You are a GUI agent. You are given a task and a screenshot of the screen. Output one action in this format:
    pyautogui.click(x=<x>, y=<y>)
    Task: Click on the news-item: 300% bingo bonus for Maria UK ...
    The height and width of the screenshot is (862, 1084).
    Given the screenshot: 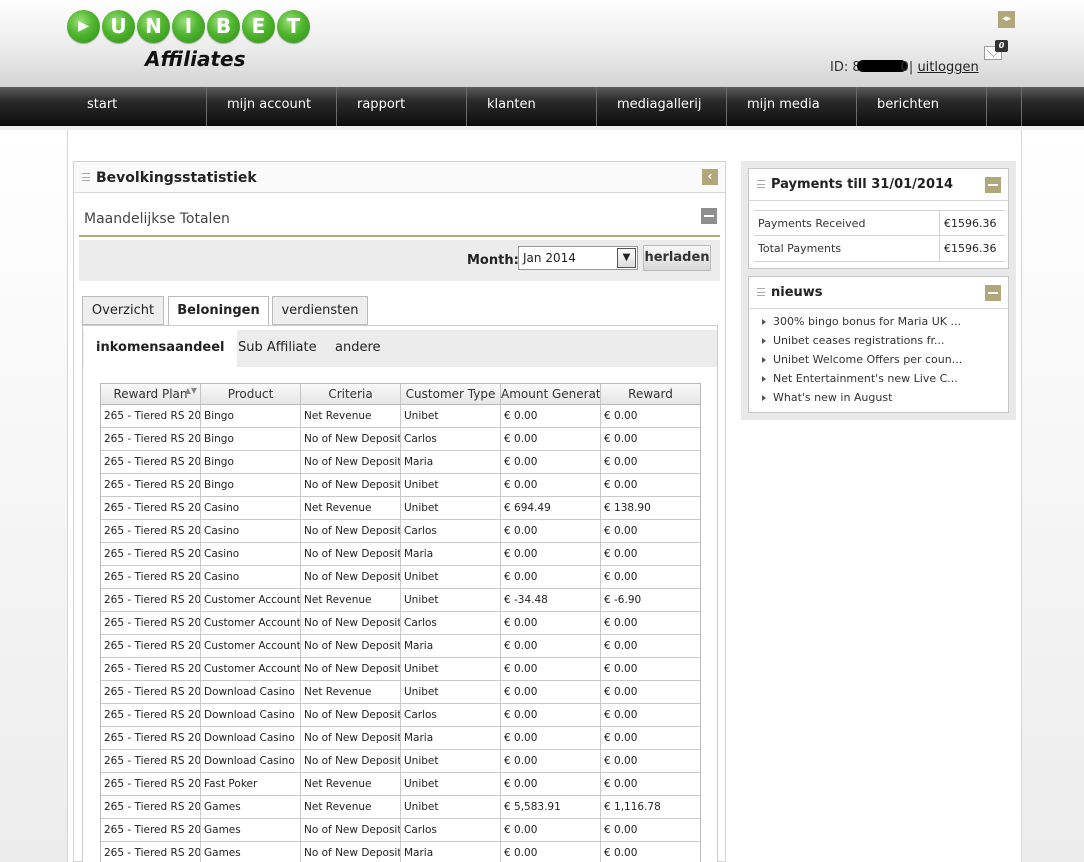 What is the action you would take?
    pyautogui.click(x=860, y=324)
    